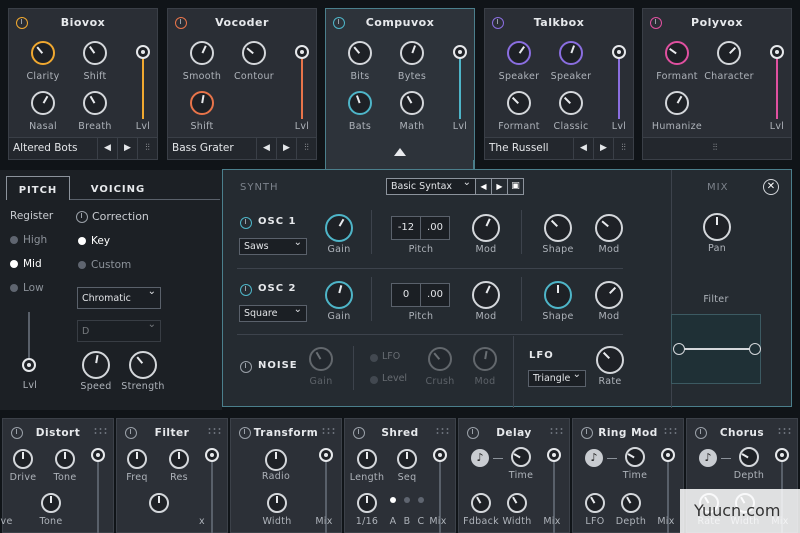 The height and width of the screenshot is (533, 800). What do you see at coordinates (716, 349) in the screenshot?
I see `filter-graph` at bounding box center [716, 349].